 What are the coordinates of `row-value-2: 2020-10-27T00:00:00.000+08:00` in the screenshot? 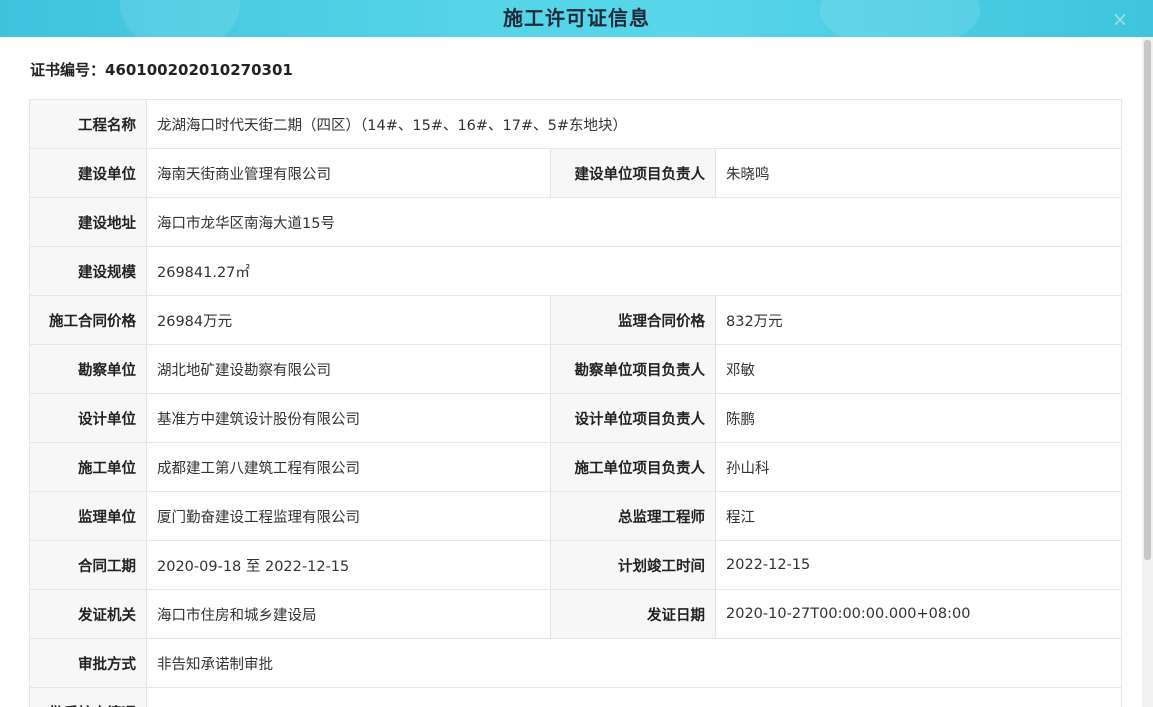 It's located at (918, 614).